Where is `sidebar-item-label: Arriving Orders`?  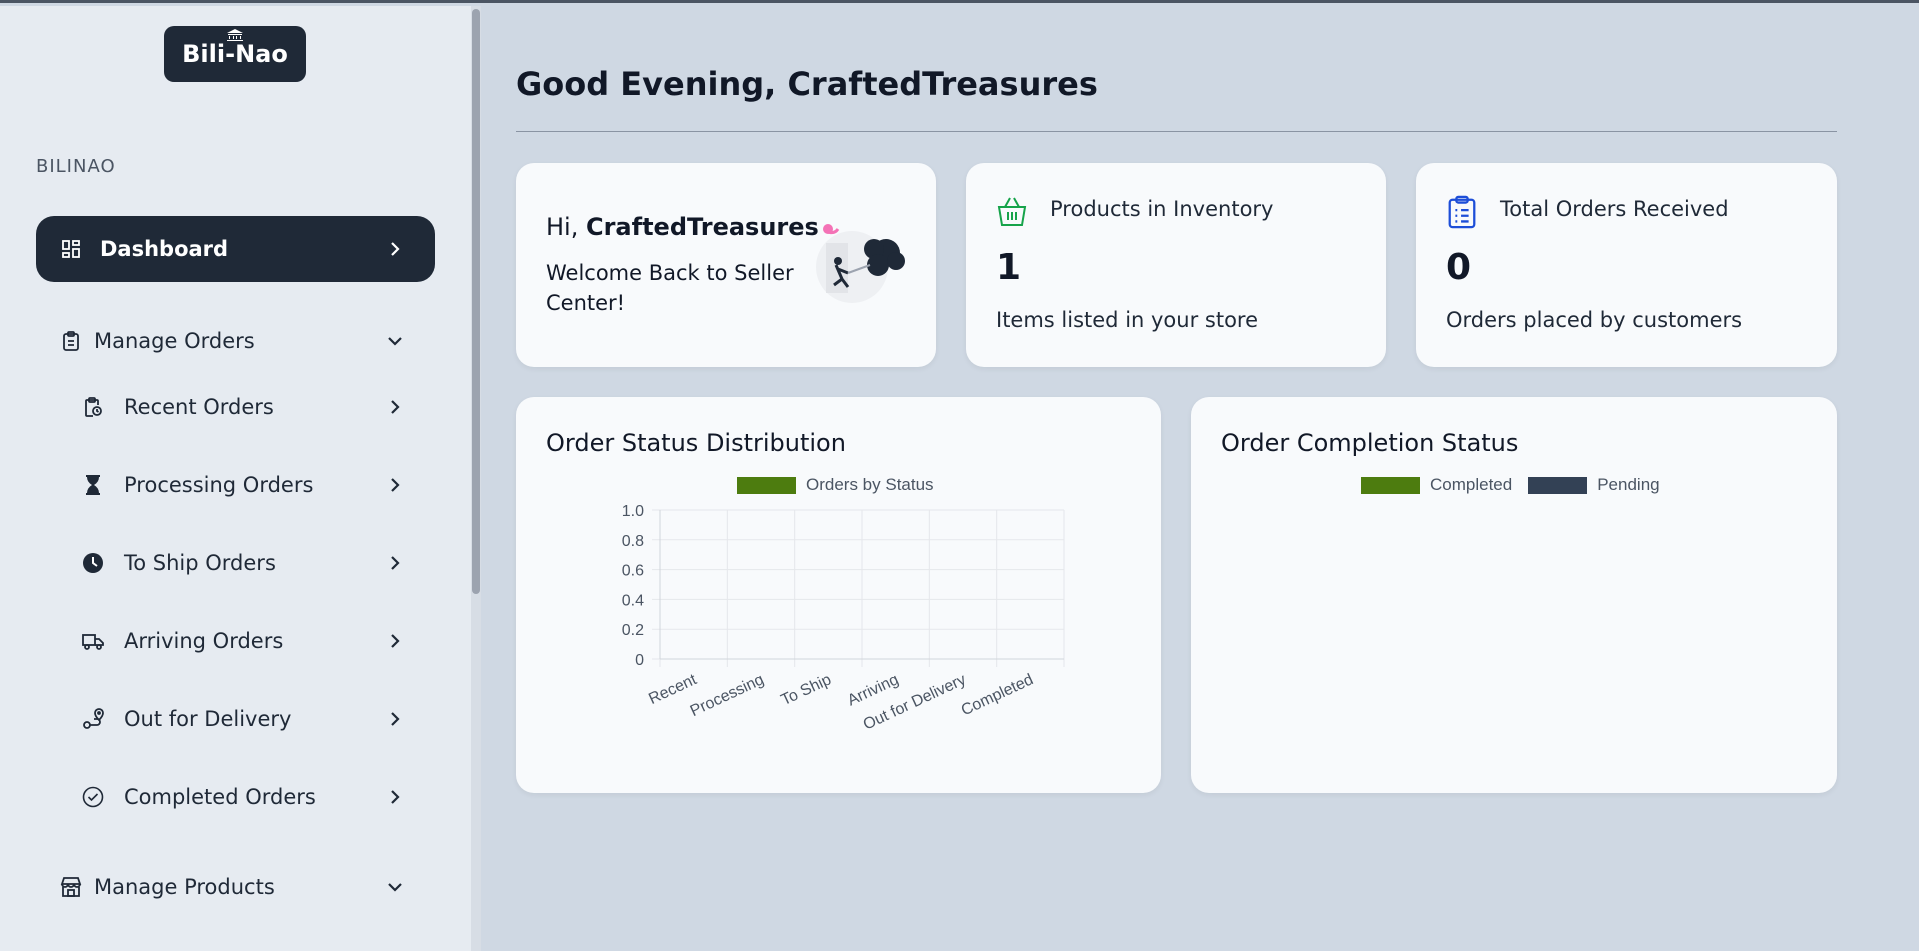
sidebar-item-label: Arriving Orders is located at coordinates (204, 641).